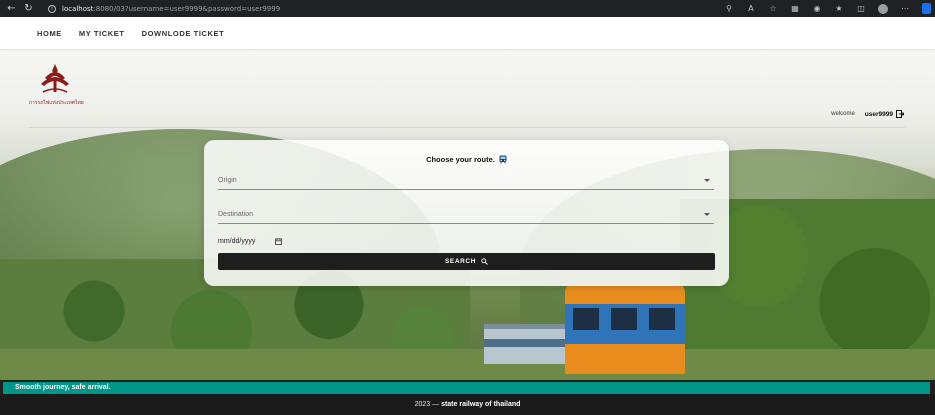  I want to click on welcome-label: welcome, so click(843, 114).